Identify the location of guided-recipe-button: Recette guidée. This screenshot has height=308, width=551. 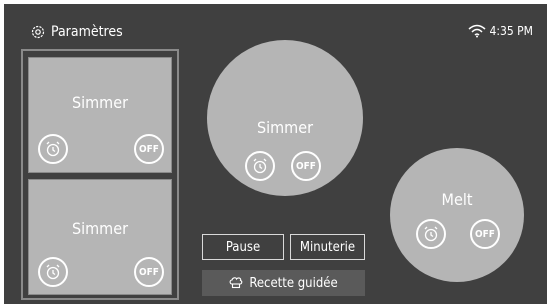
(283, 283).